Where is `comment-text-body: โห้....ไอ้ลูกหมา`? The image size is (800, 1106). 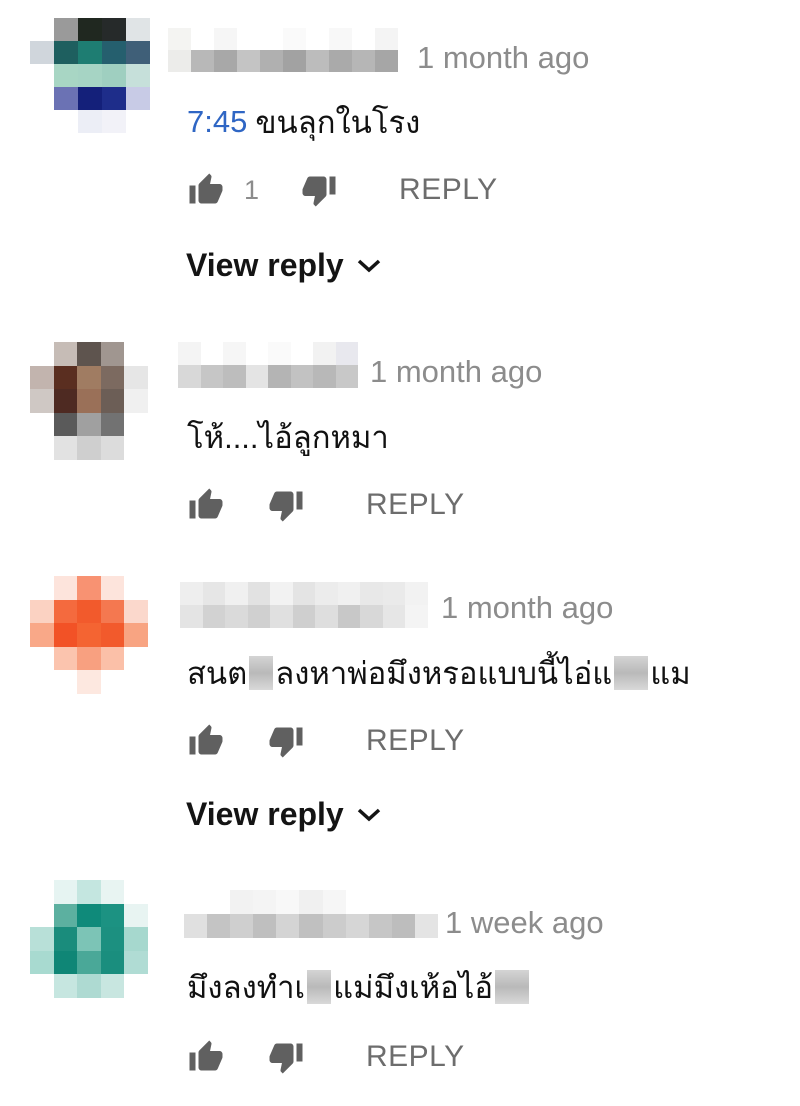
comment-text-body: โห้....ไอ้ลูกหมา is located at coordinates (288, 437).